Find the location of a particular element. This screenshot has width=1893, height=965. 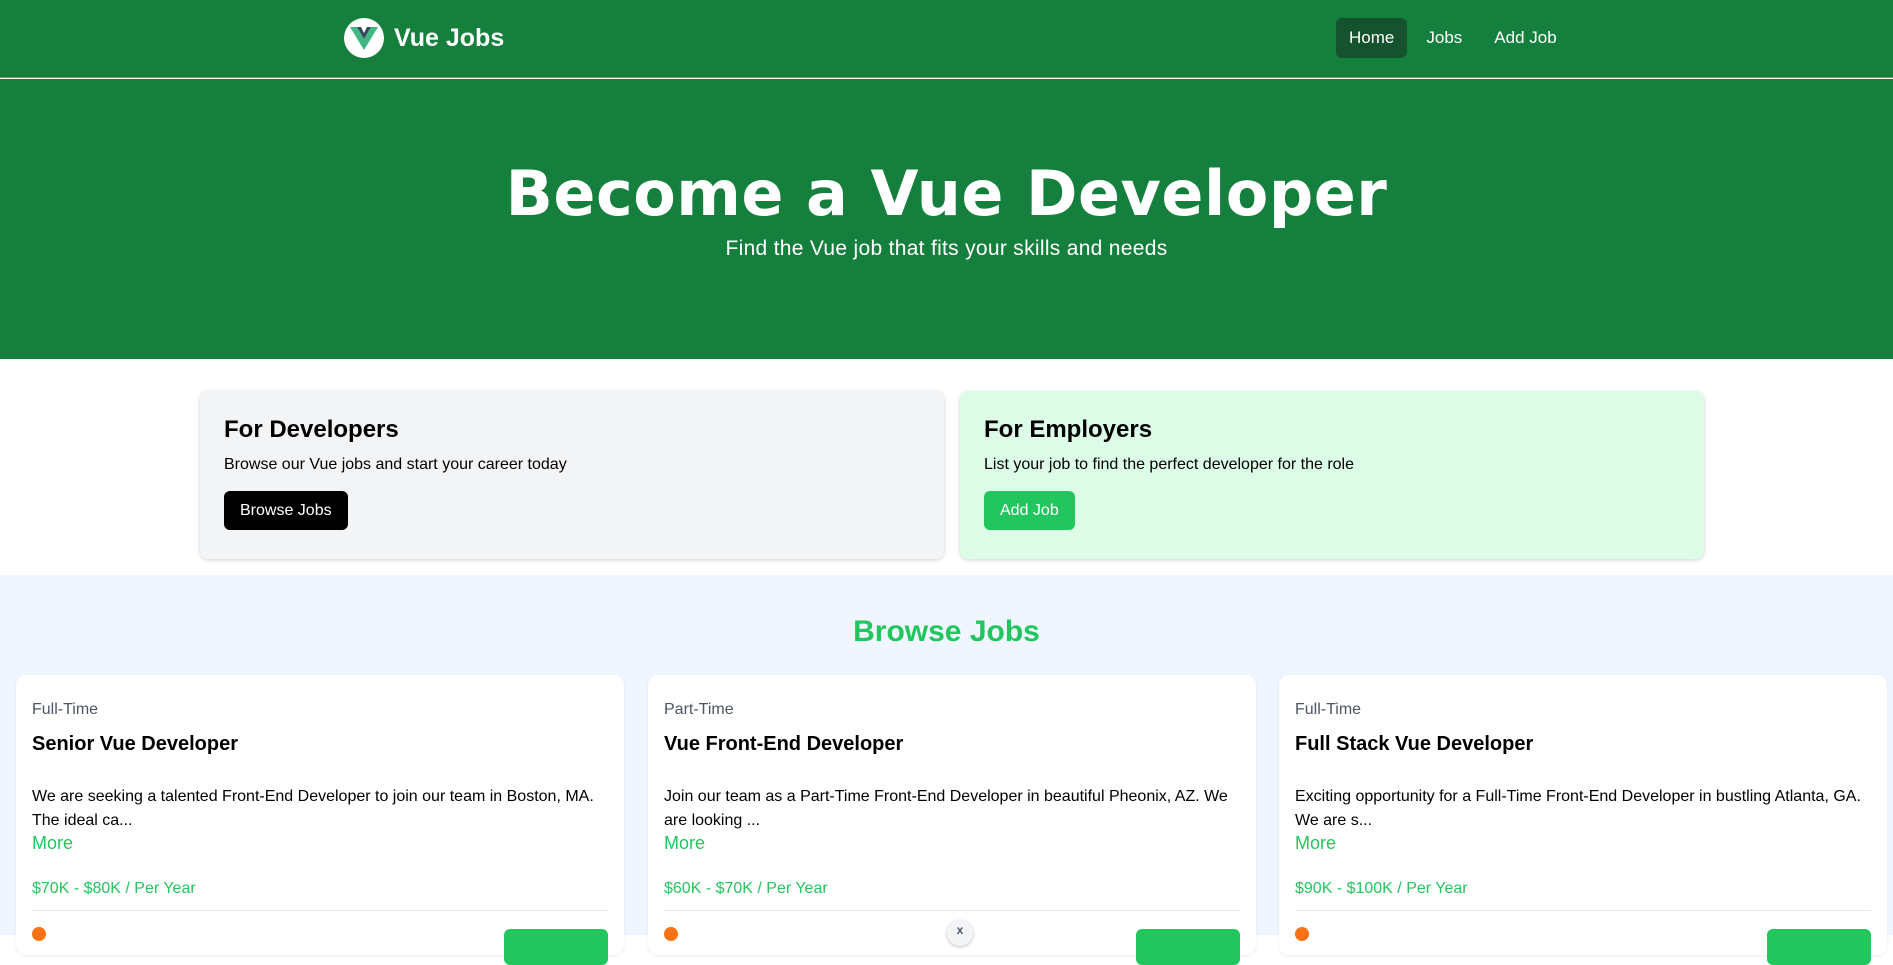

job-title: Vue Front-End Developer is located at coordinates (784, 744).